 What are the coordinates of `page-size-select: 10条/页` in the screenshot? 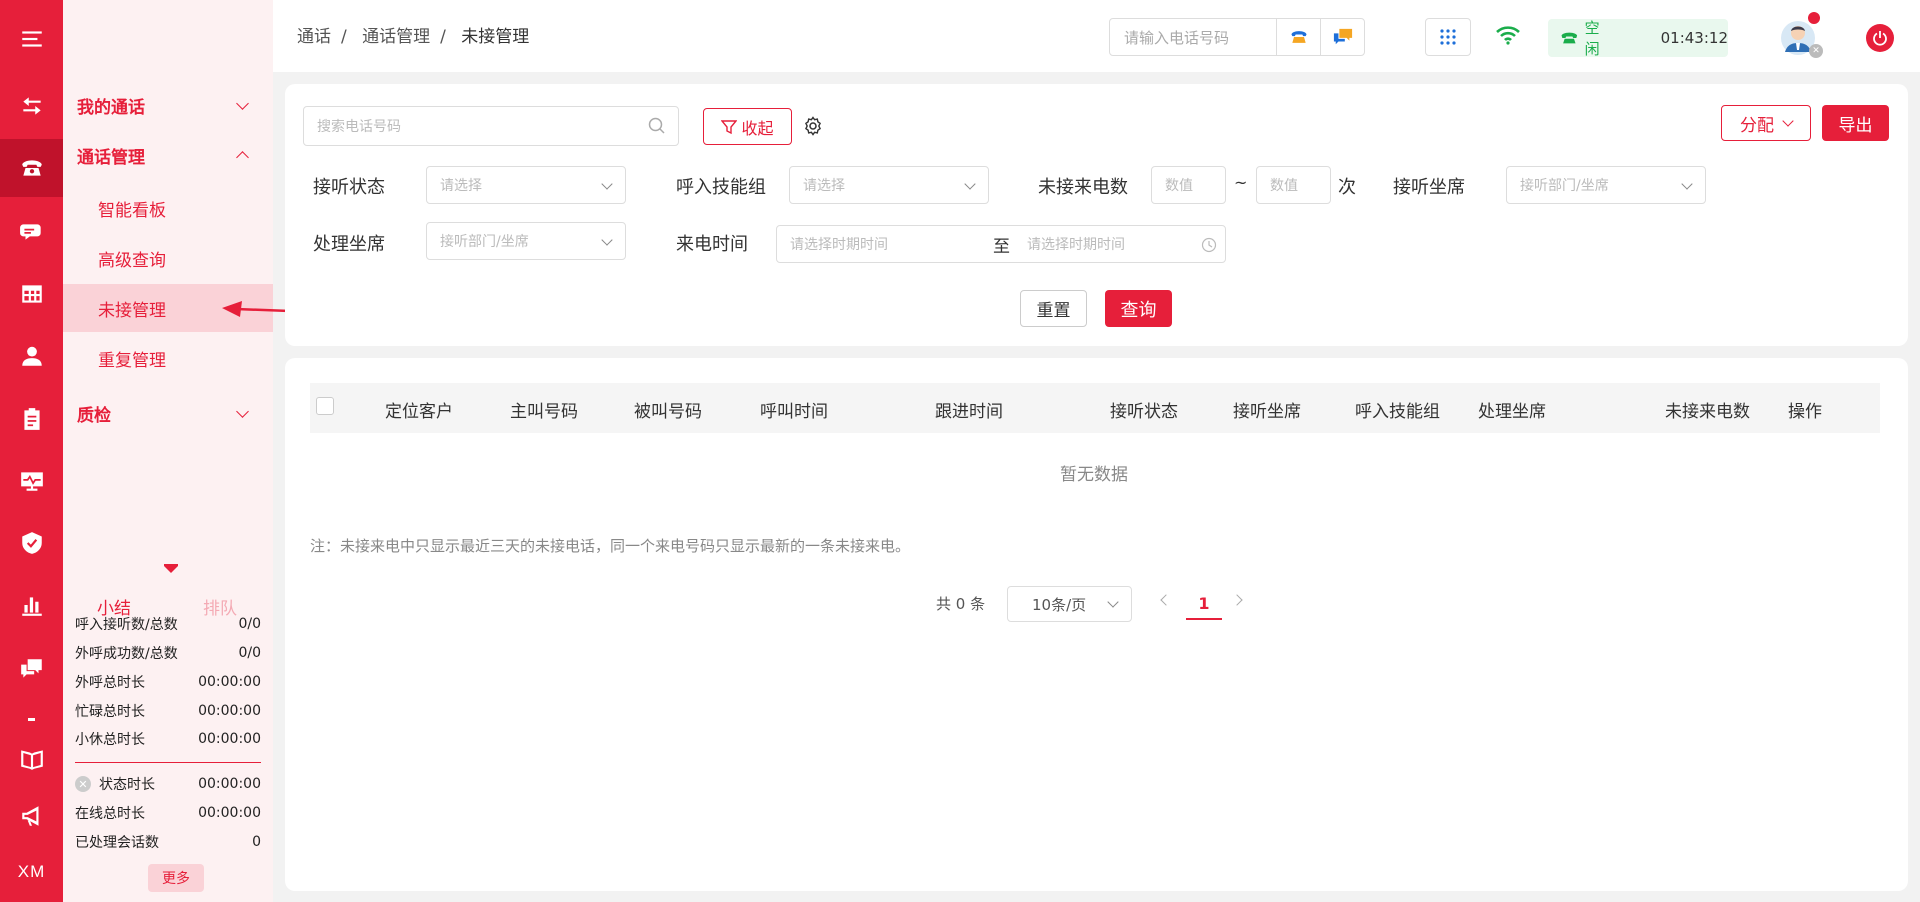 It's located at (1069, 604).